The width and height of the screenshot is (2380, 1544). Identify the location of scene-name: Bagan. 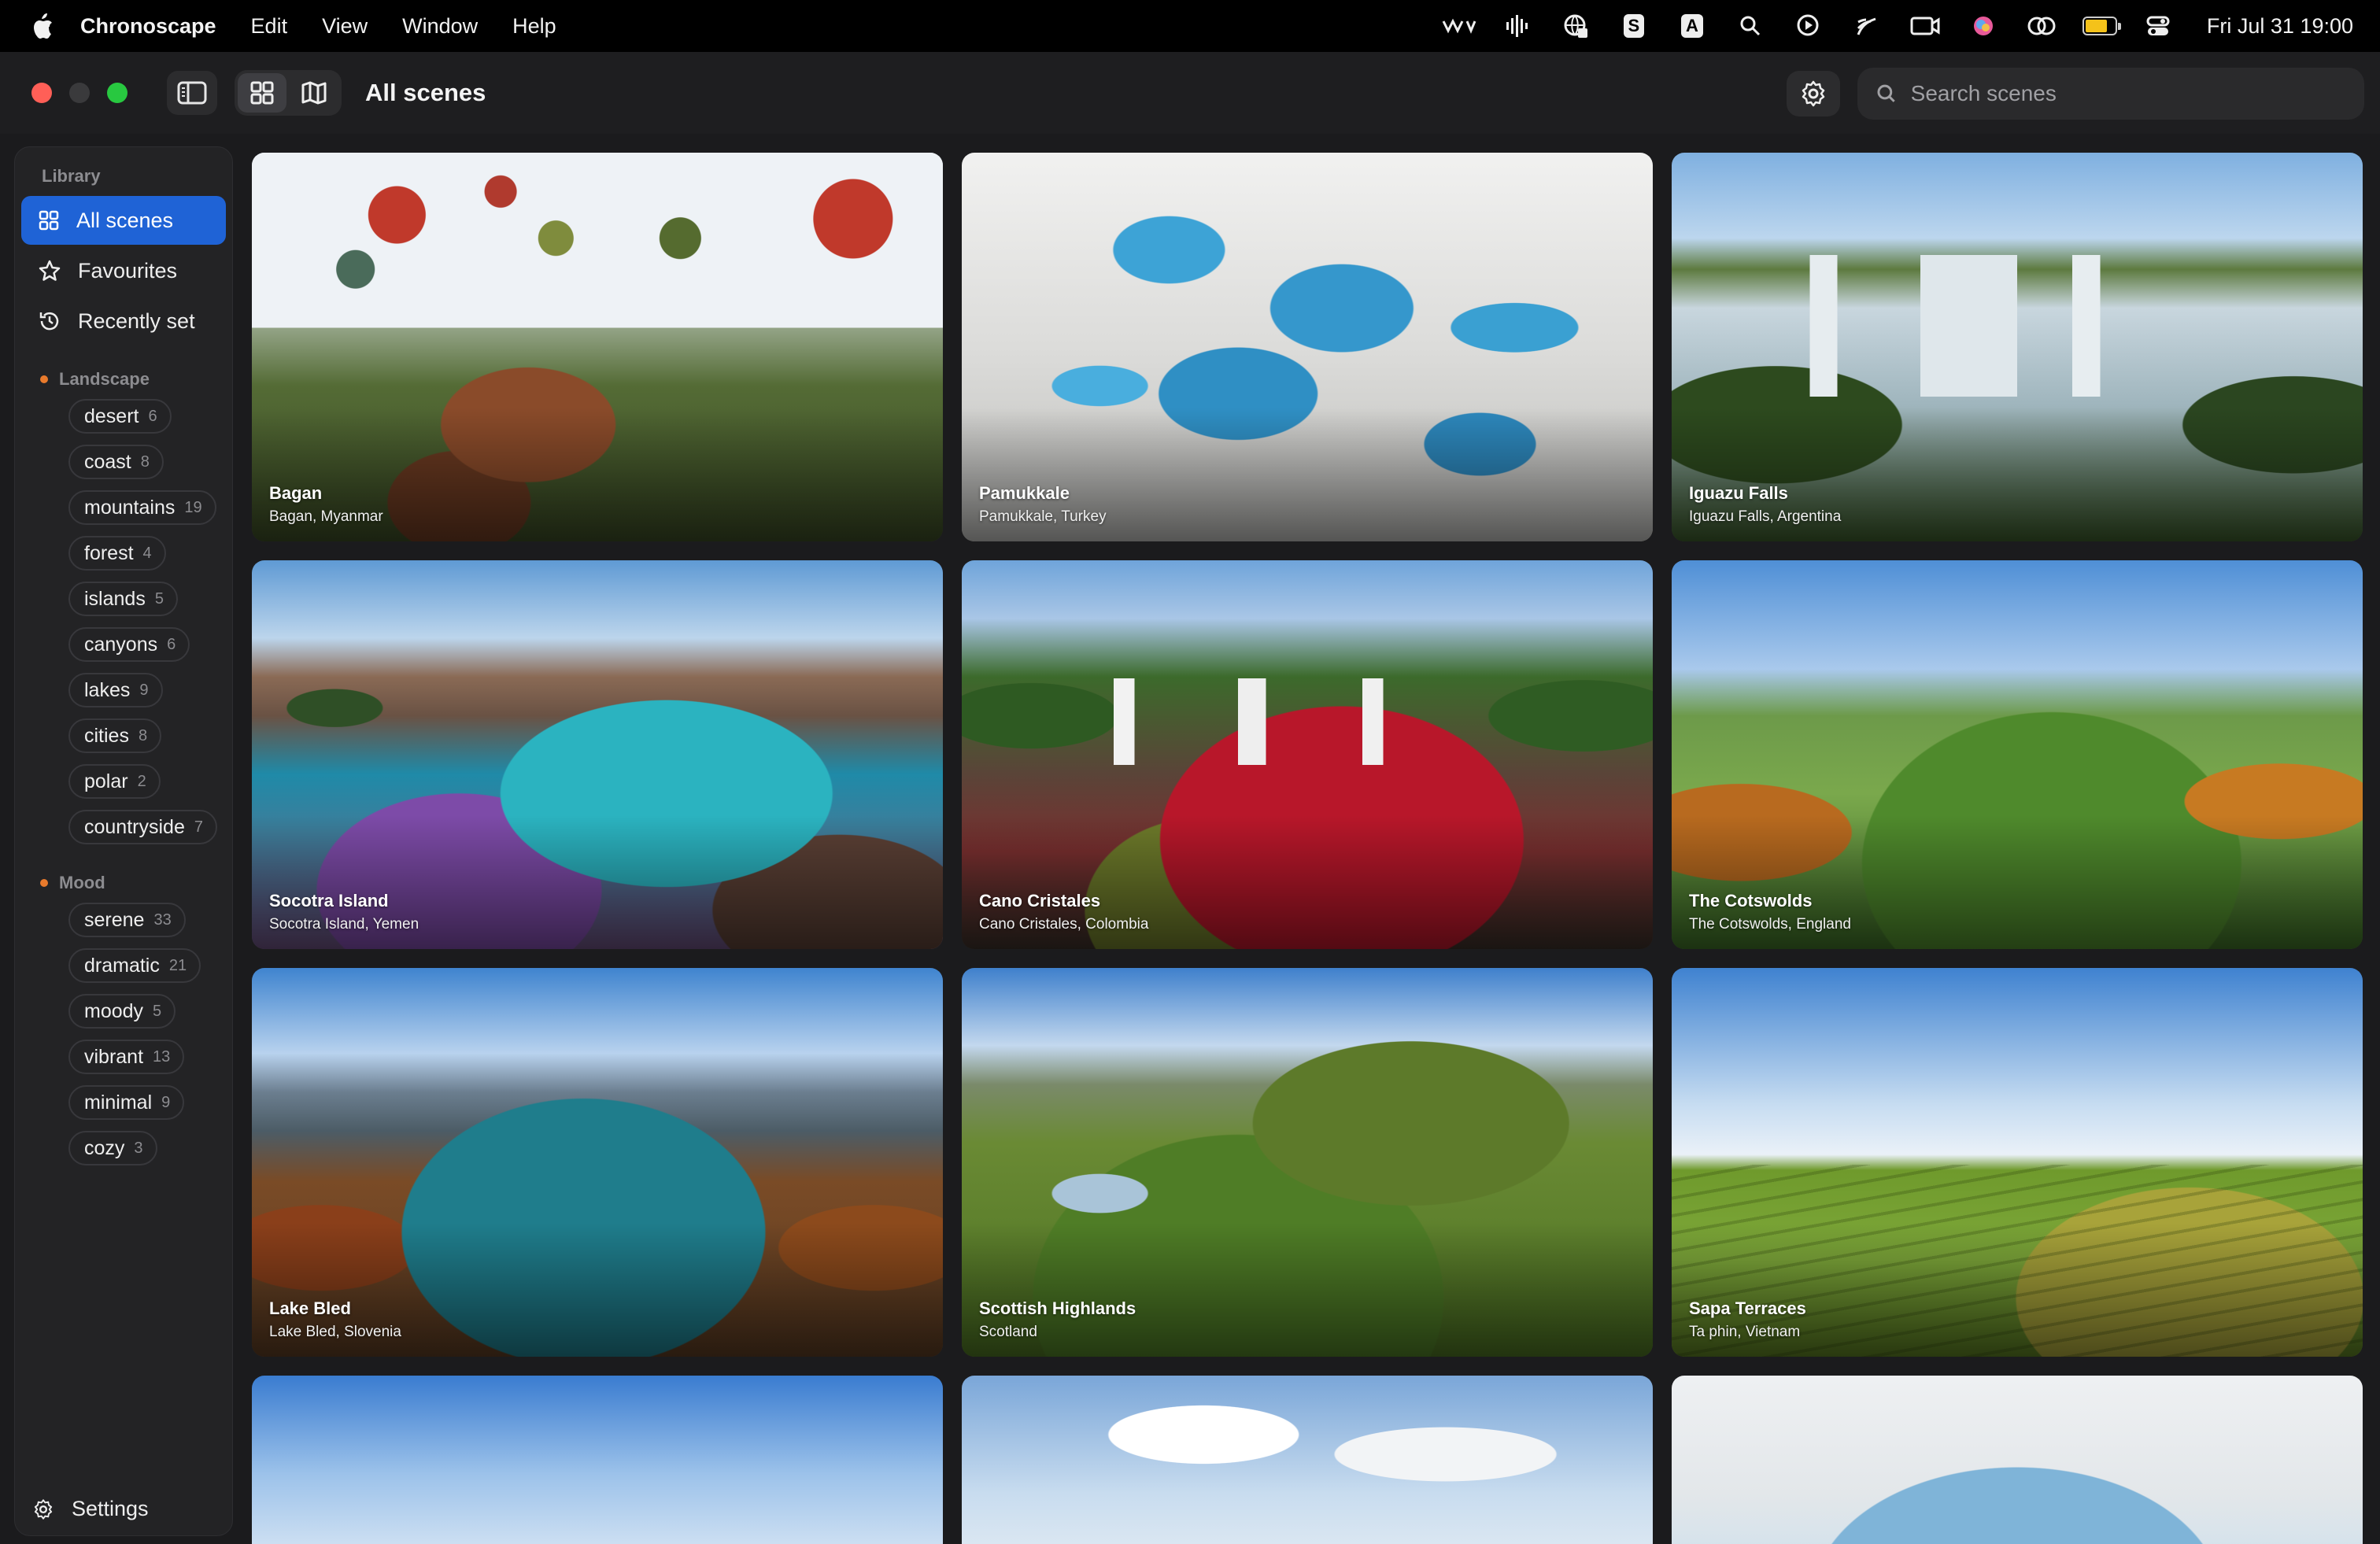
(296, 493).